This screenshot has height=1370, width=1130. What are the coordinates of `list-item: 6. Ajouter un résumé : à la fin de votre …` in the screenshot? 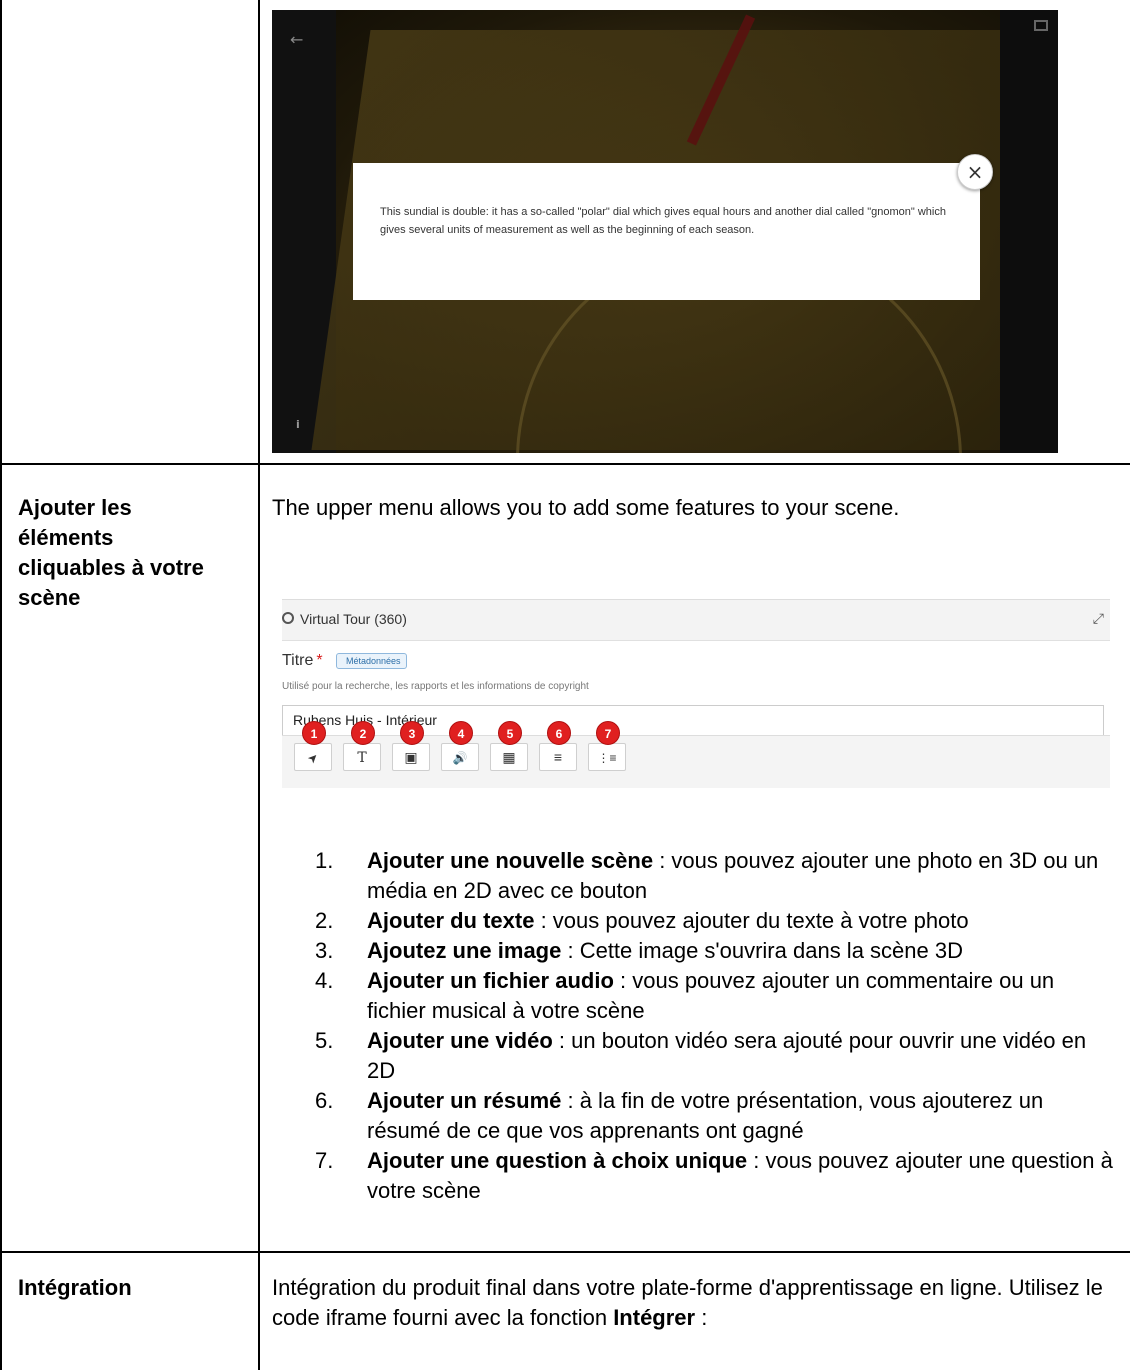 It's located at (679, 1115).